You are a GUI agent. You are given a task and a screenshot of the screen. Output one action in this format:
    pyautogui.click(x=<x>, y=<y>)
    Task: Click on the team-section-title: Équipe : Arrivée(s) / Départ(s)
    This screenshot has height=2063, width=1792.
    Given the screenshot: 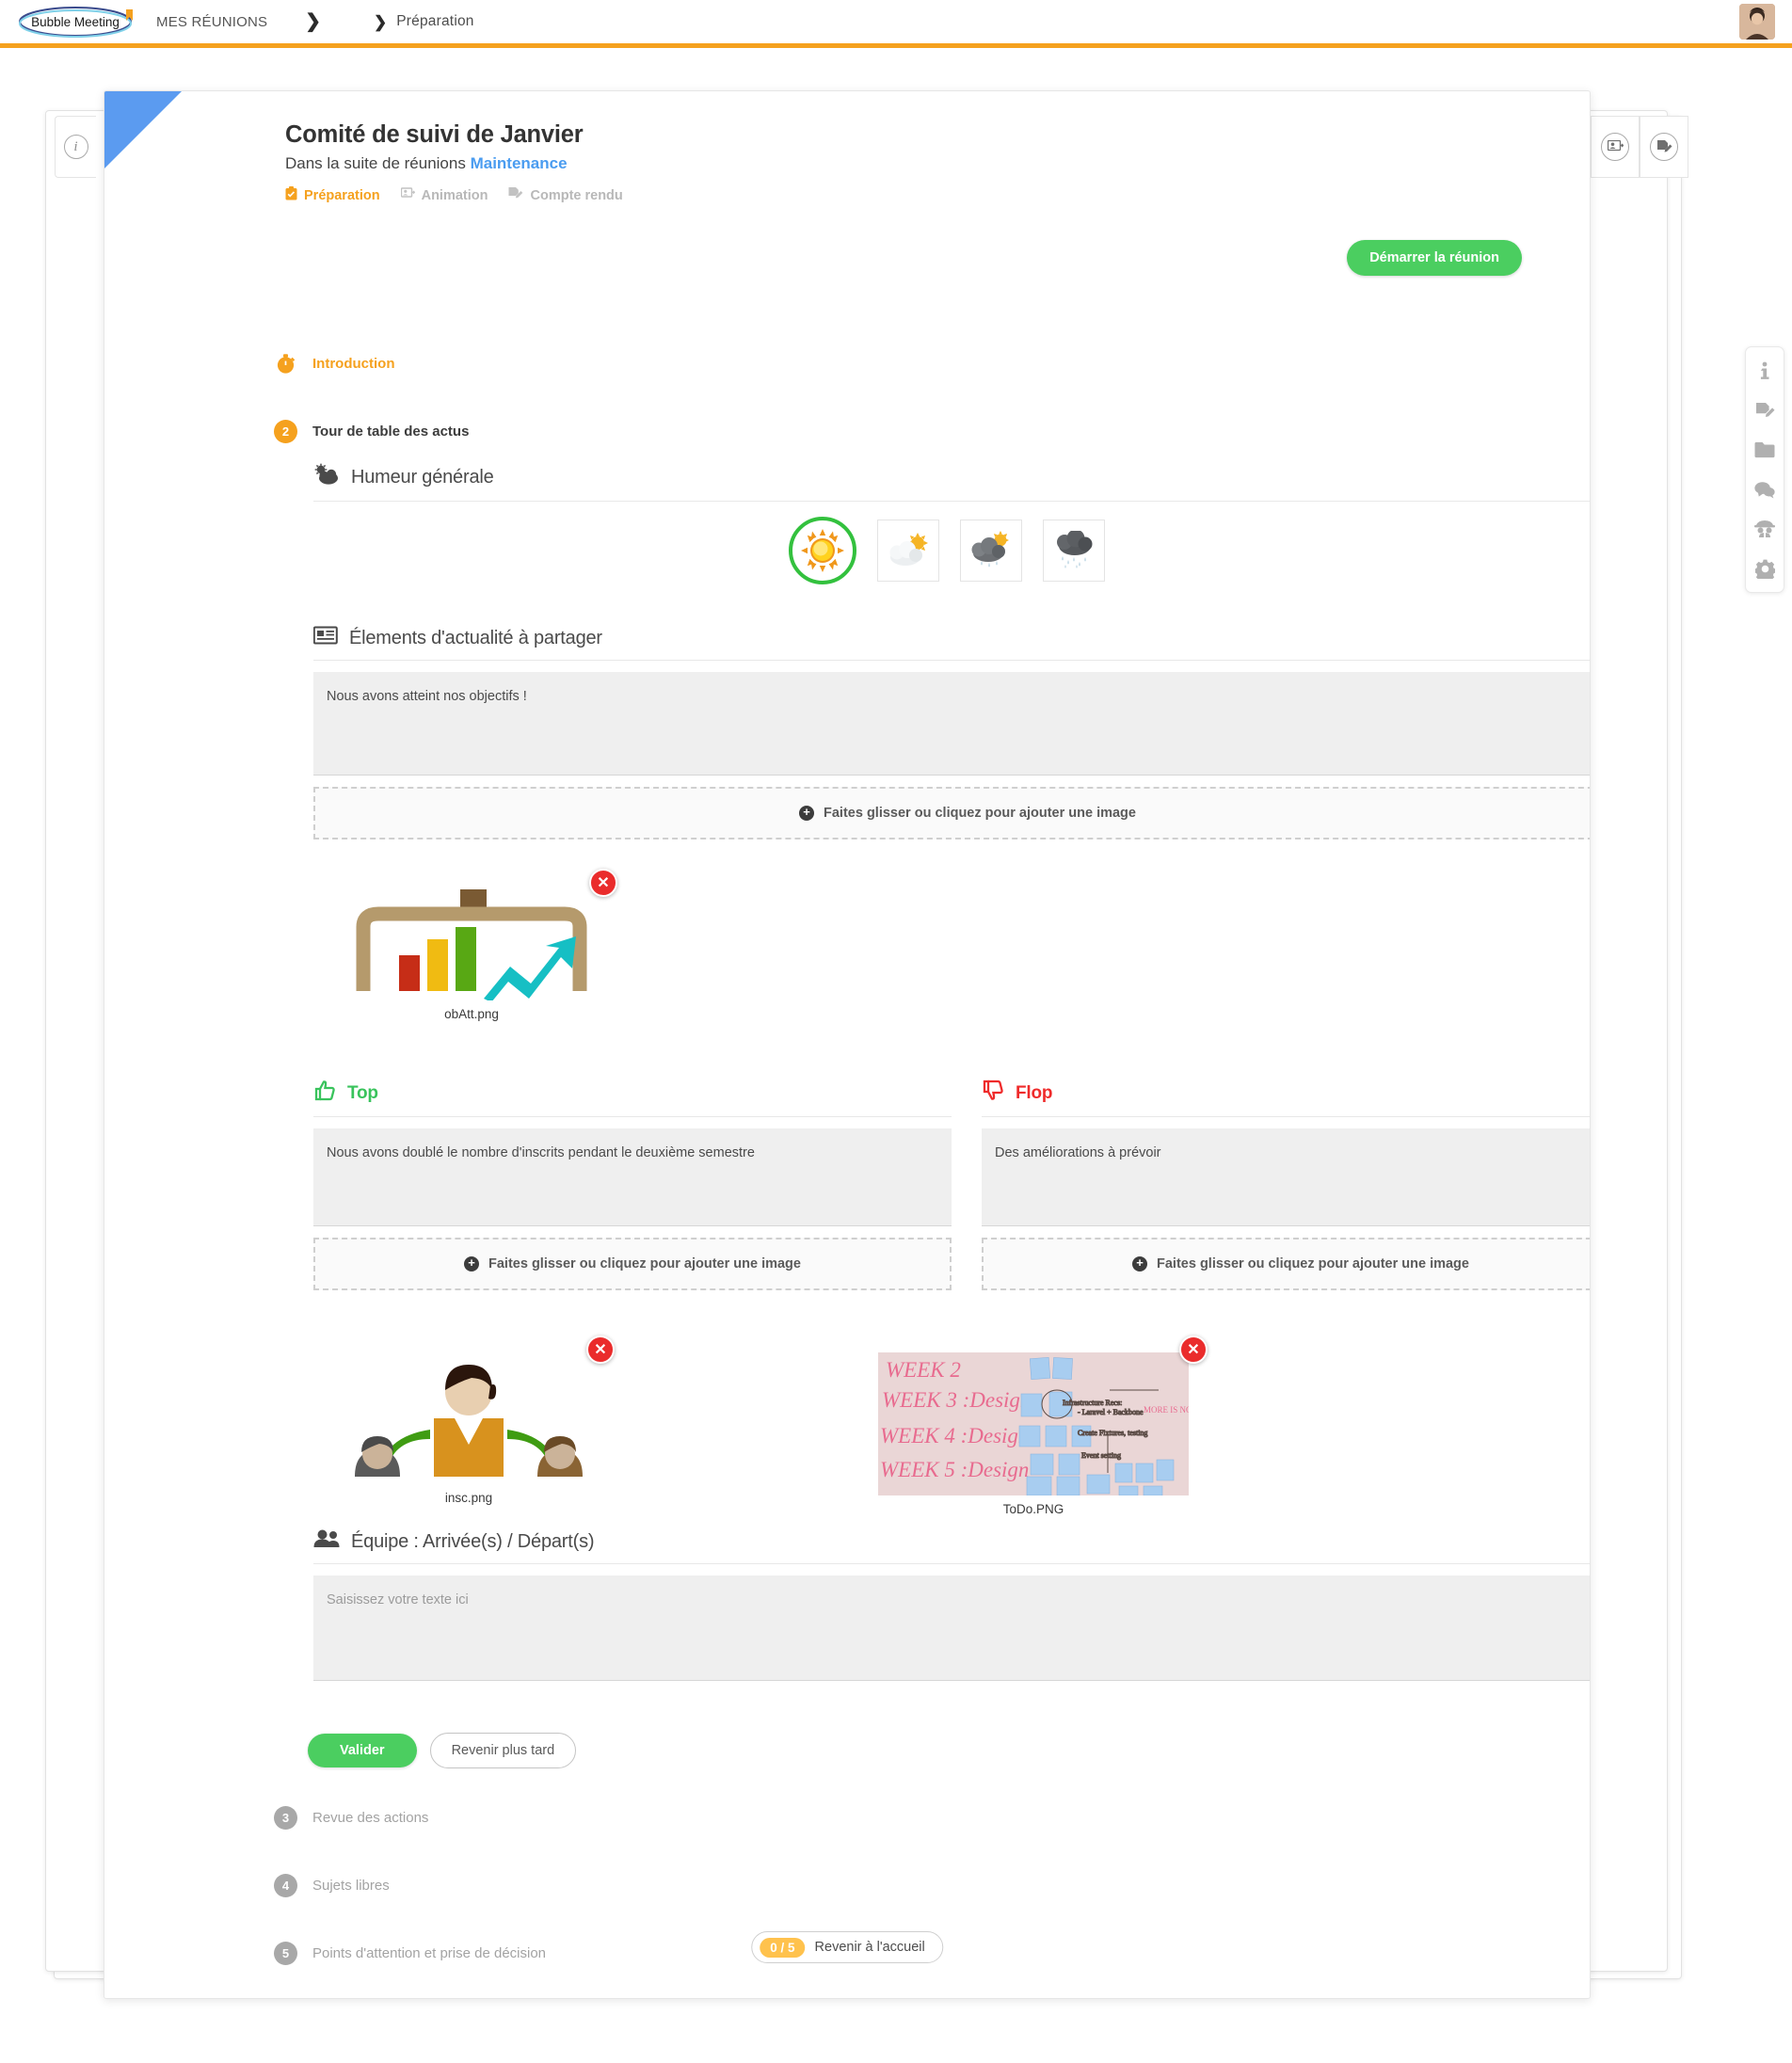 What is the action you would take?
    pyautogui.click(x=951, y=1542)
    